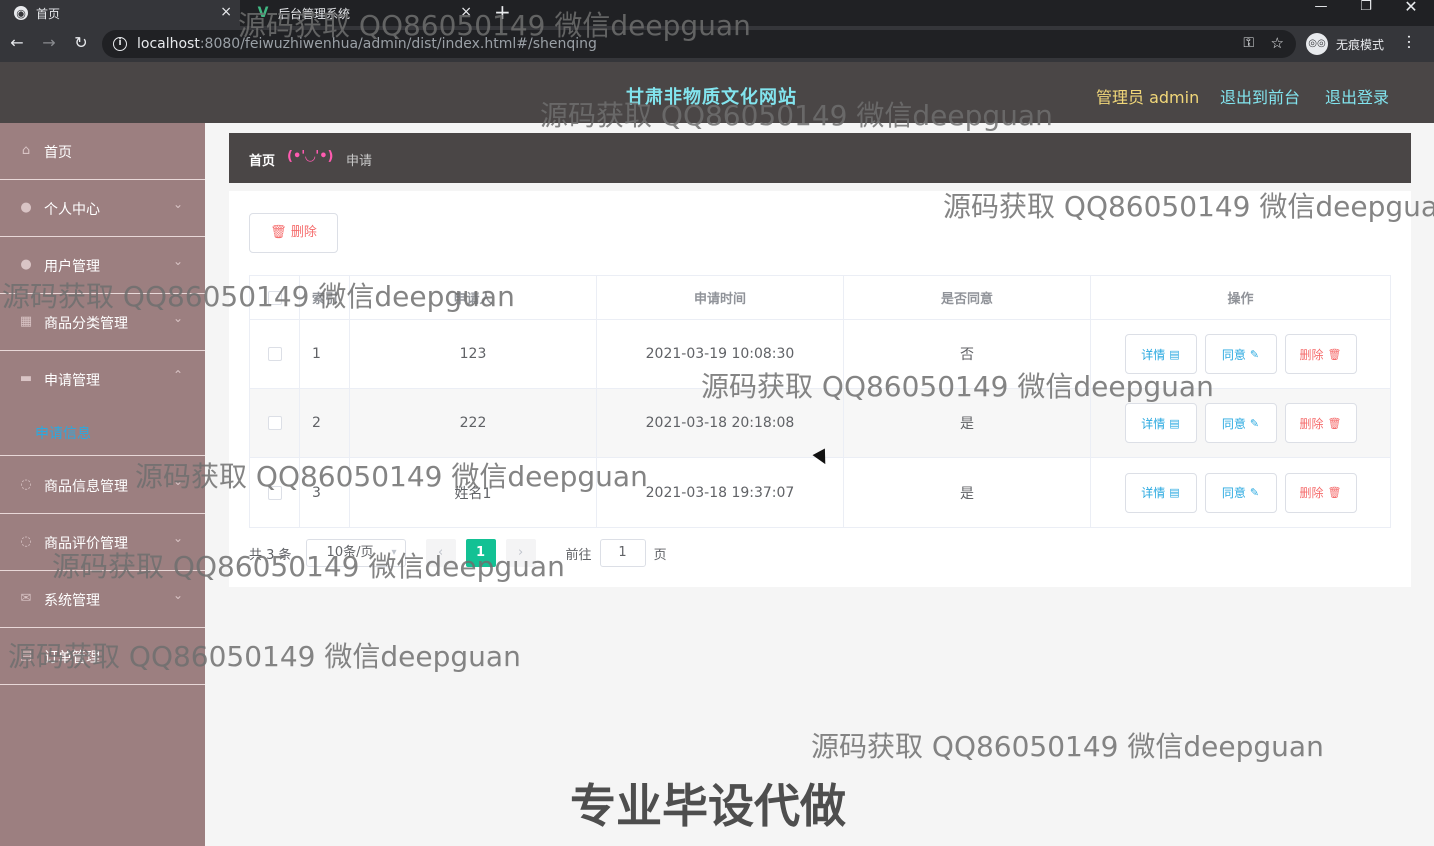 The height and width of the screenshot is (846, 1434). What do you see at coordinates (520, 553) in the screenshot?
I see `next-page-button: ›` at bounding box center [520, 553].